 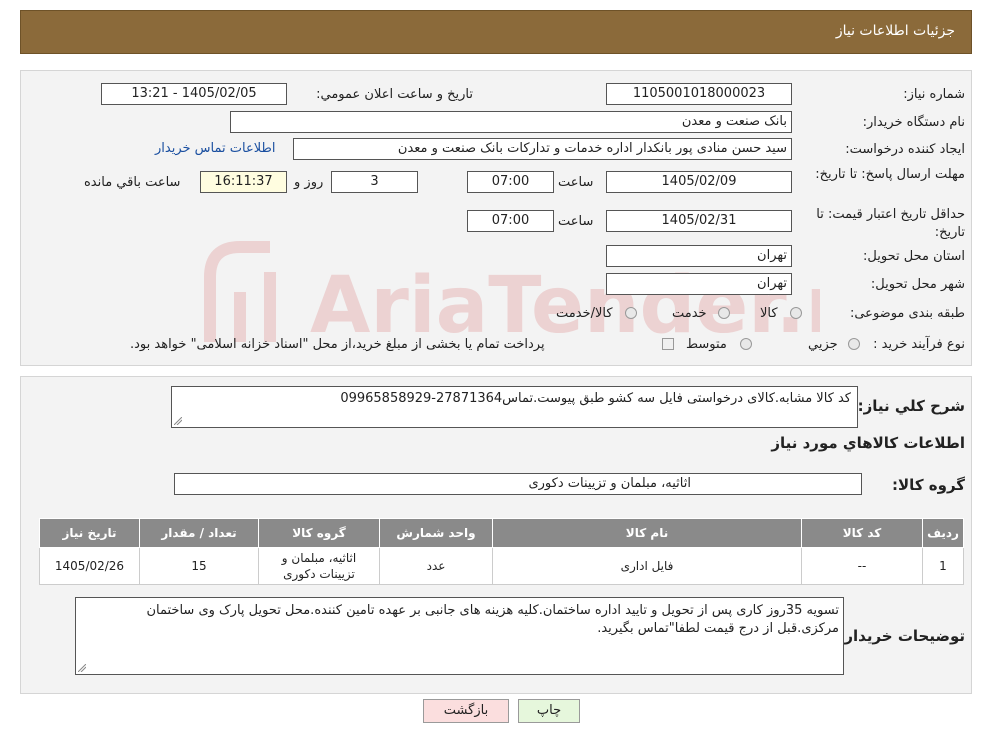 What do you see at coordinates (746, 344) in the screenshot?
I see `process-radio-medium` at bounding box center [746, 344].